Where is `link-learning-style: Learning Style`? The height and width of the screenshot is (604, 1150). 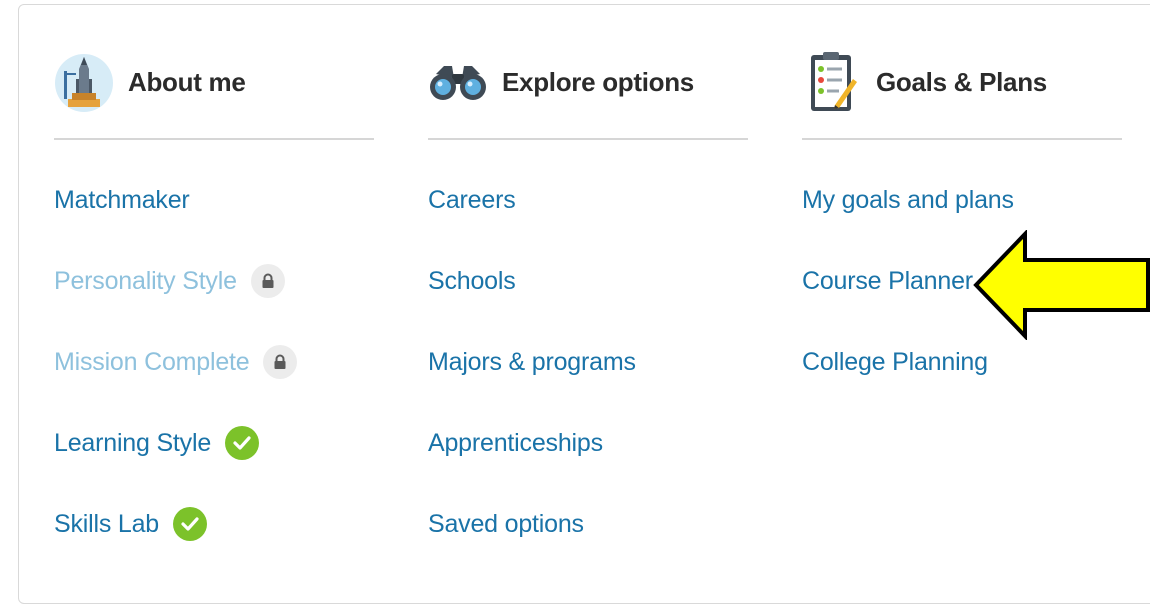
link-learning-style: Learning Style is located at coordinates (157, 443).